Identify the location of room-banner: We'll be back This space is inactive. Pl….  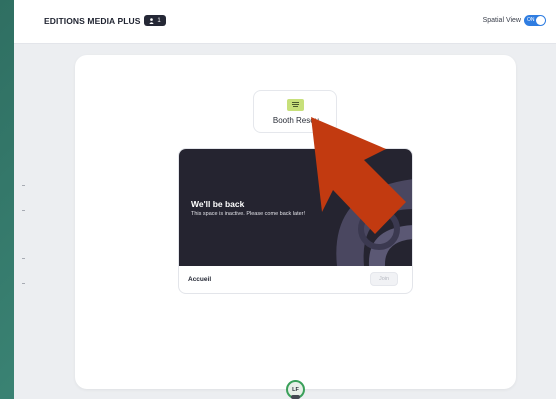
(295, 207).